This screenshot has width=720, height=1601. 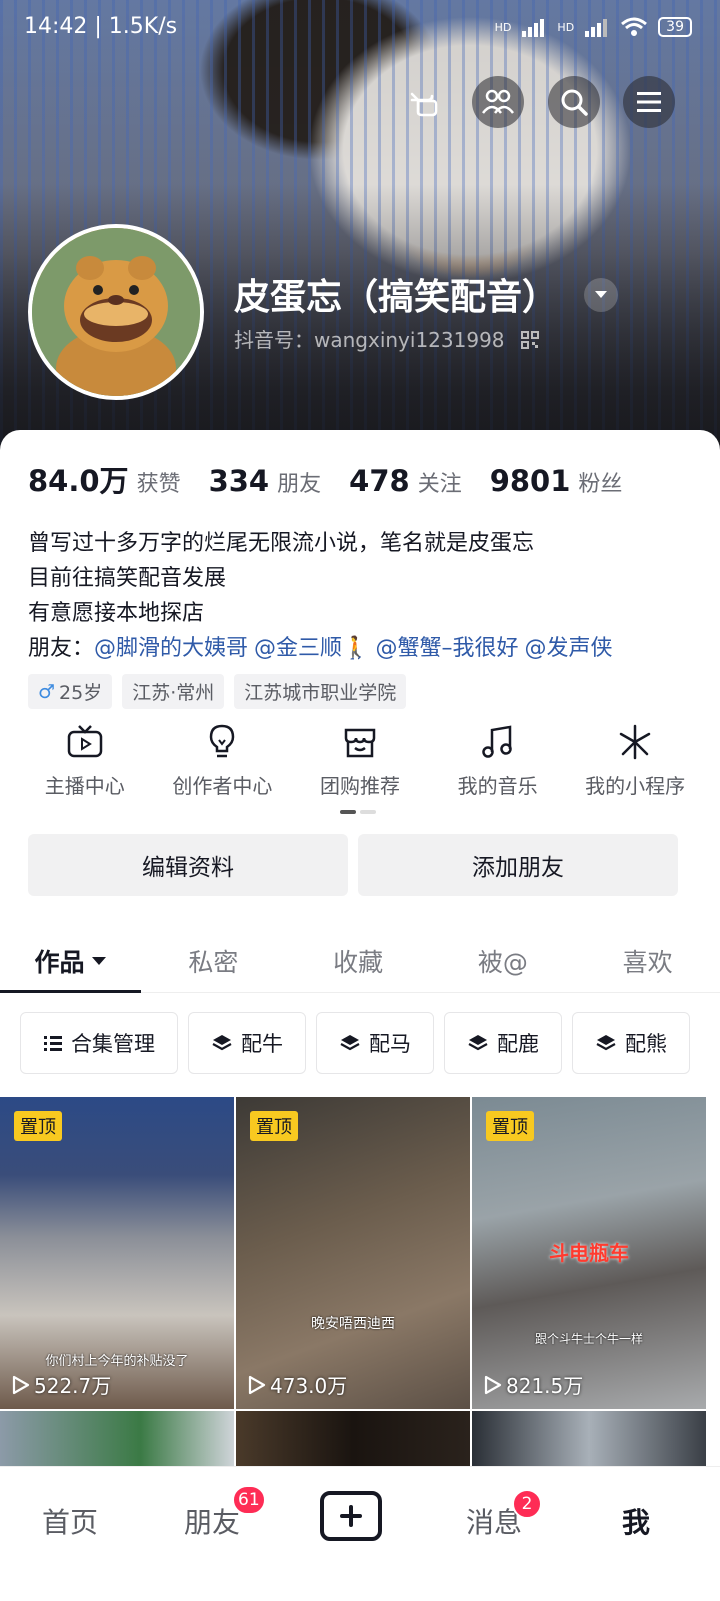 What do you see at coordinates (390, 1044) in the screenshot?
I see `chip-label: 配马` at bounding box center [390, 1044].